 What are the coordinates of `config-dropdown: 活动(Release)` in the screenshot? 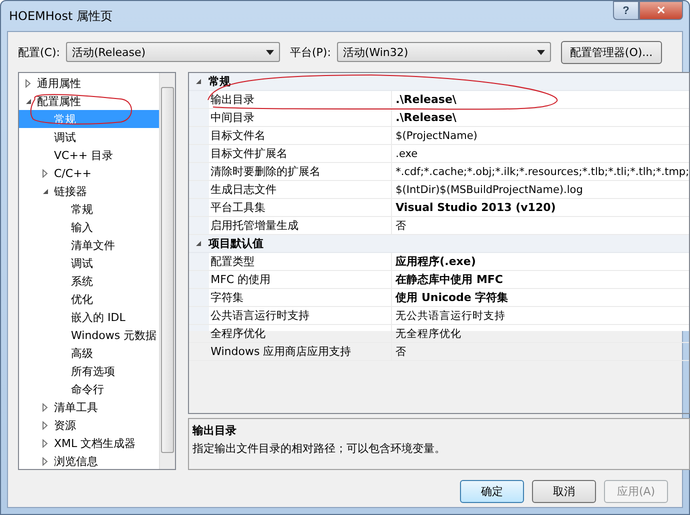 It's located at (173, 52).